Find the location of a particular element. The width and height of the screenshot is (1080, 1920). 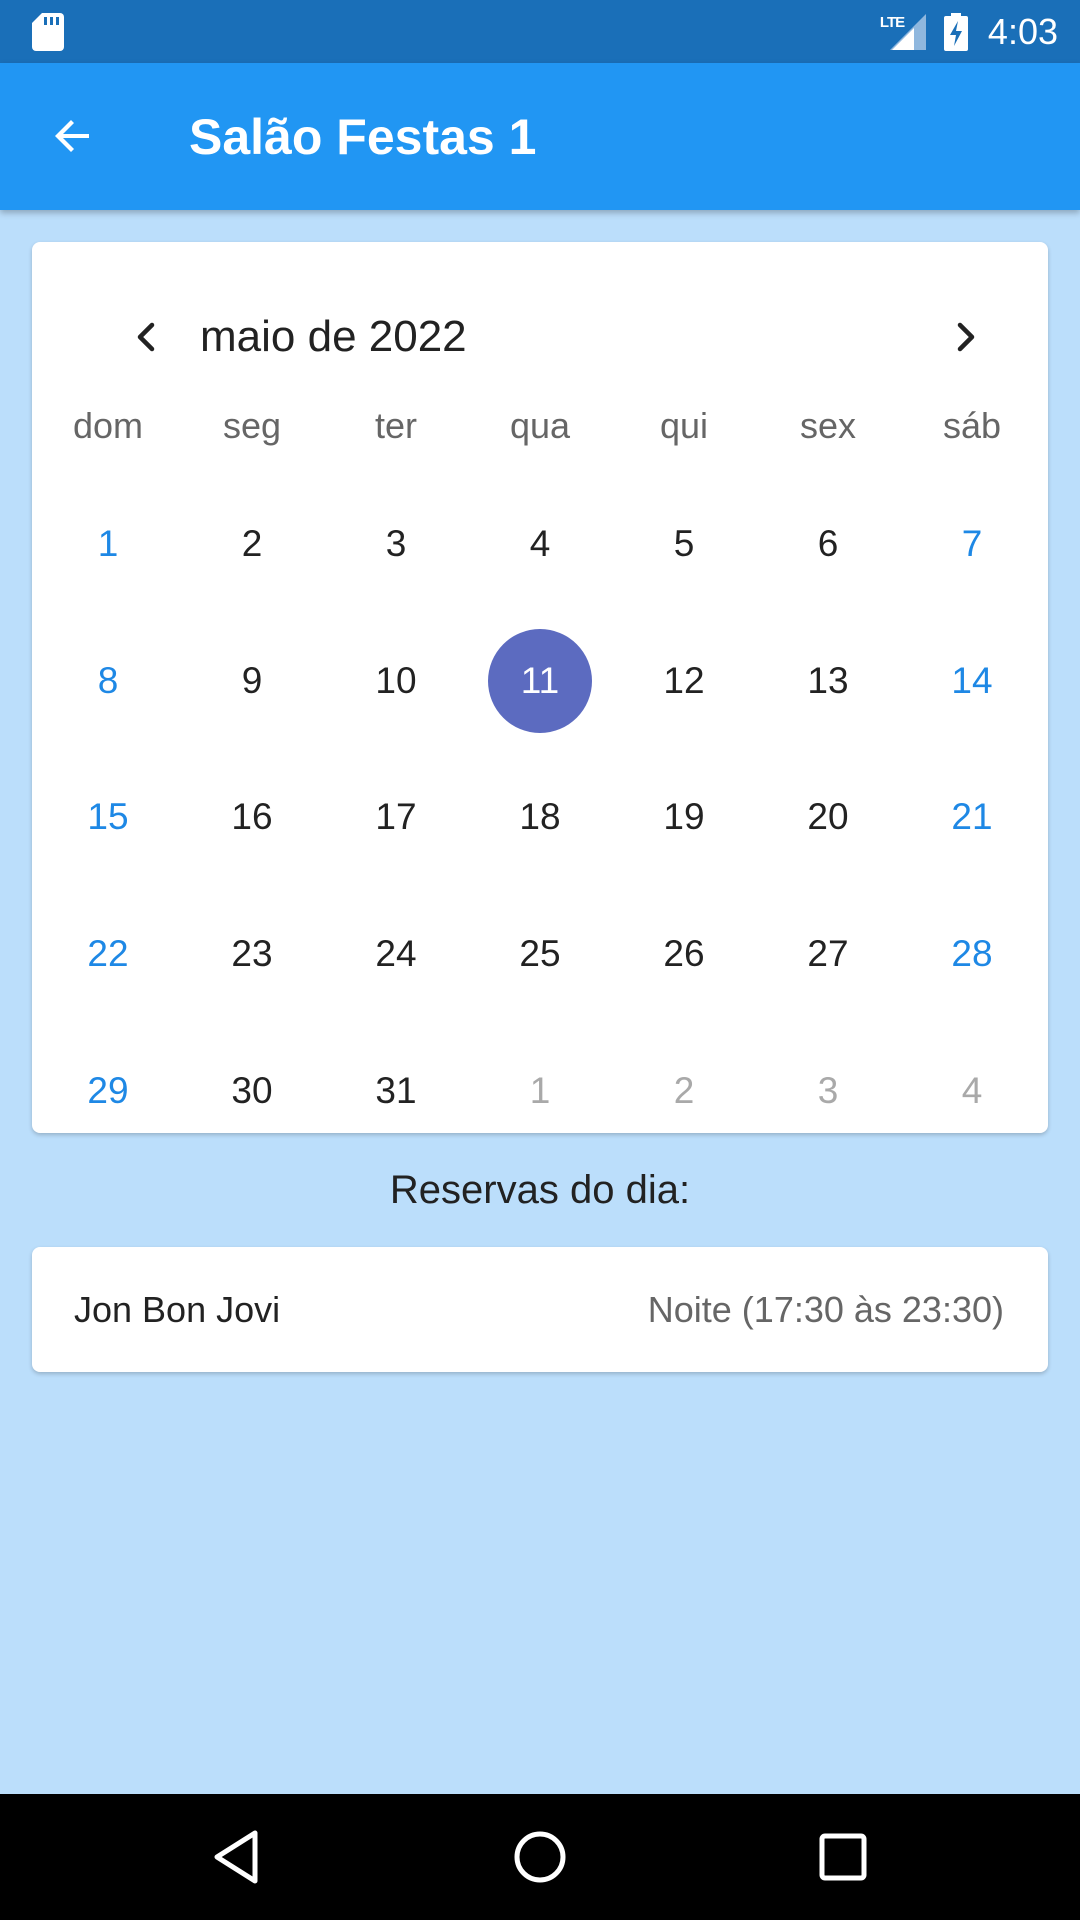

calendar-day: 23 is located at coordinates (252, 954).